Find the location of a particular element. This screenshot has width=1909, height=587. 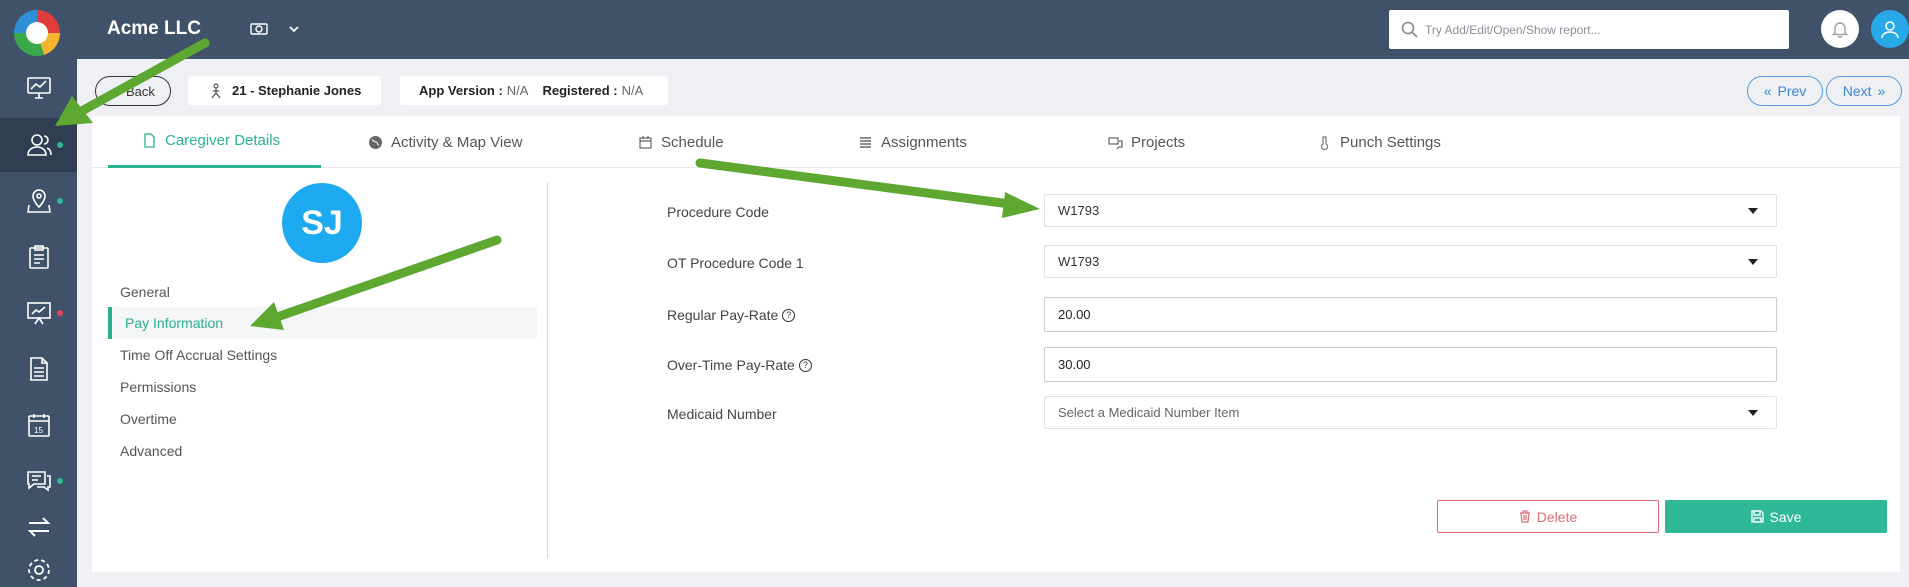

settings-gear-icon is located at coordinates (38, 570).